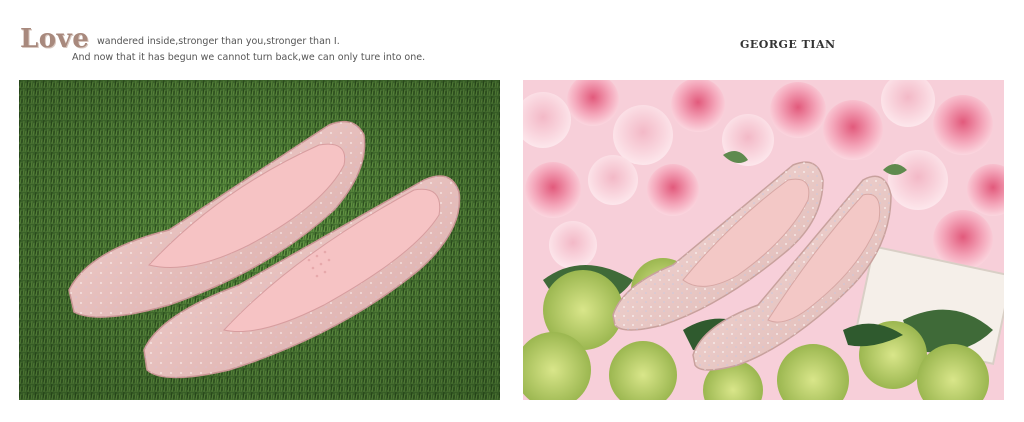  I want to click on brand-logo-text: GEORGE TIAN, so click(788, 44).